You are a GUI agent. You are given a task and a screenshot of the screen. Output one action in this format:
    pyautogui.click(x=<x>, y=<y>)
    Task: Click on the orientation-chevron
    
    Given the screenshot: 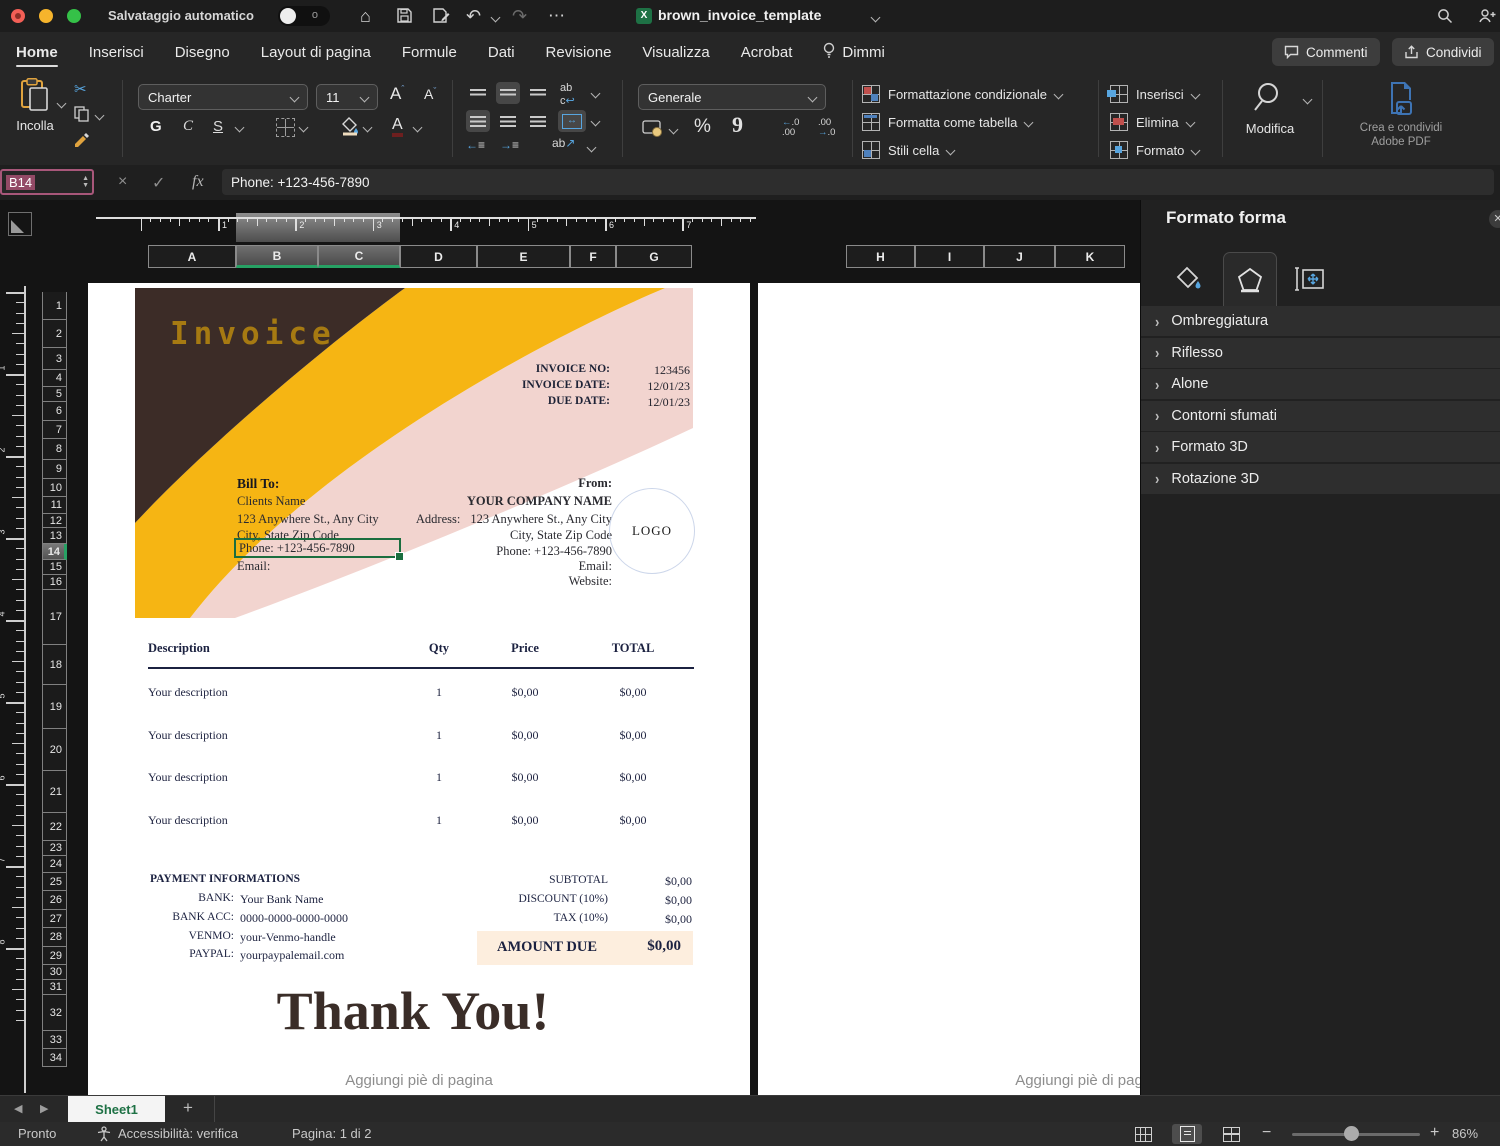 What is the action you would take?
    pyautogui.click(x=591, y=147)
    